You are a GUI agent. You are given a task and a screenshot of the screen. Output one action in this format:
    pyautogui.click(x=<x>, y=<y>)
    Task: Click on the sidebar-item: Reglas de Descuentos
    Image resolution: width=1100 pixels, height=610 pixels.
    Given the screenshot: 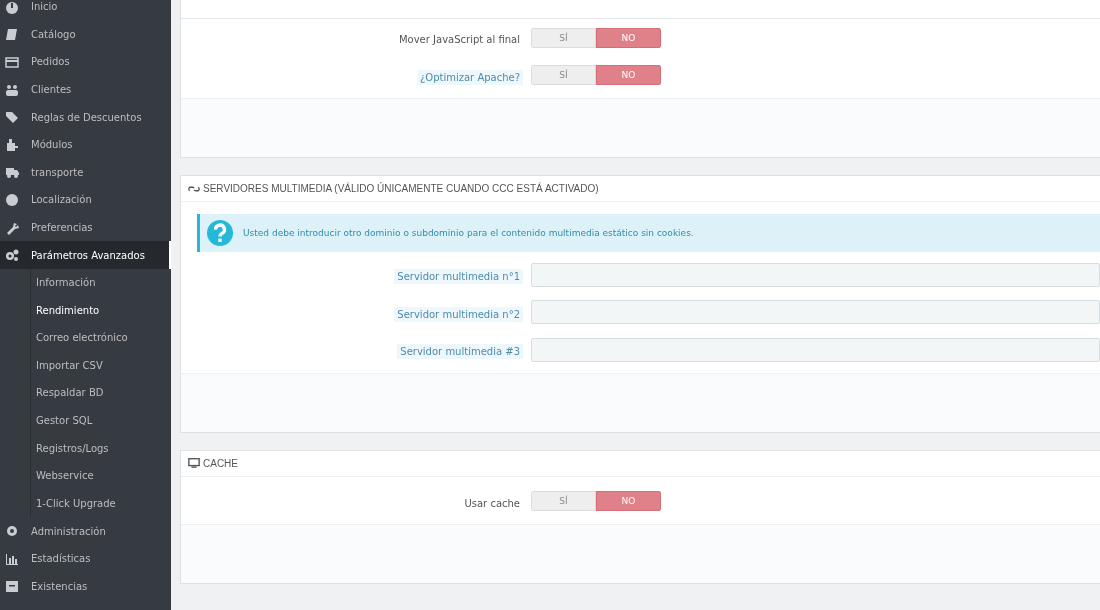 What is the action you would take?
    pyautogui.click(x=85, y=117)
    